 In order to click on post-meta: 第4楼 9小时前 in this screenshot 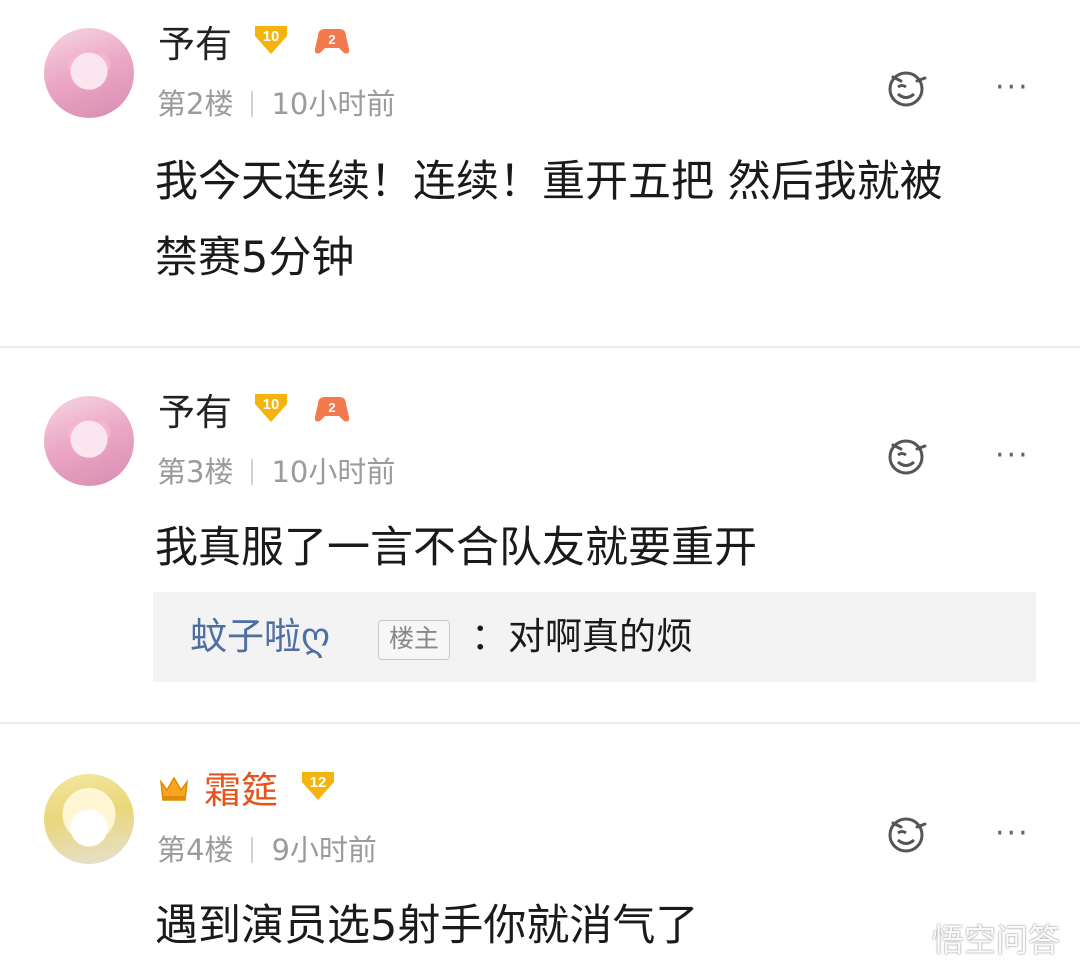, I will do `click(267, 850)`.